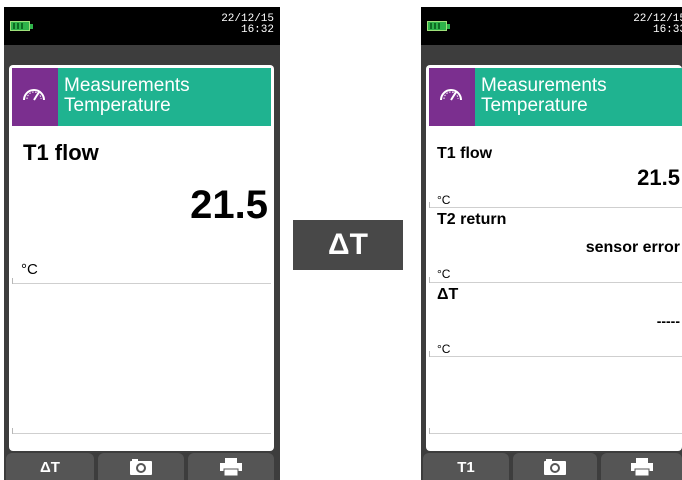 The height and width of the screenshot is (480, 682). I want to click on reading-unit-delta: °C, so click(444, 349).